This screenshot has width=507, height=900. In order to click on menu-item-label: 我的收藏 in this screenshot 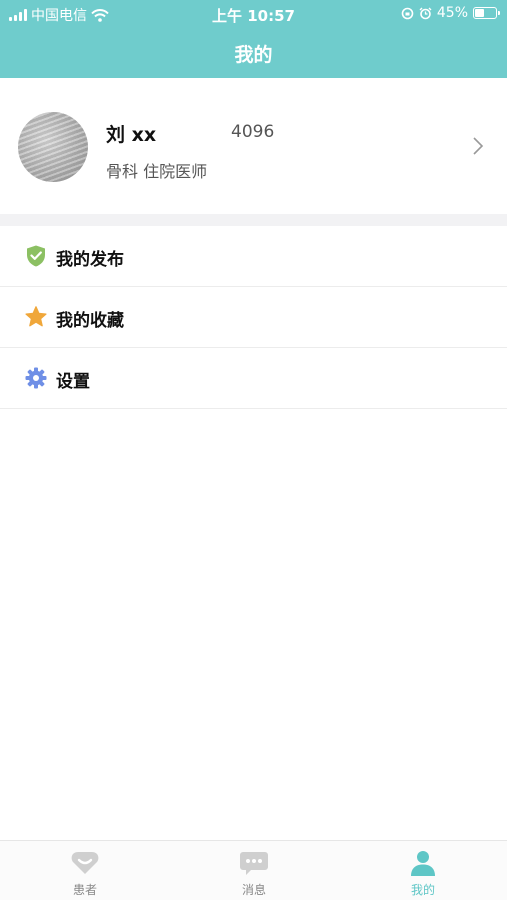, I will do `click(90, 321)`.